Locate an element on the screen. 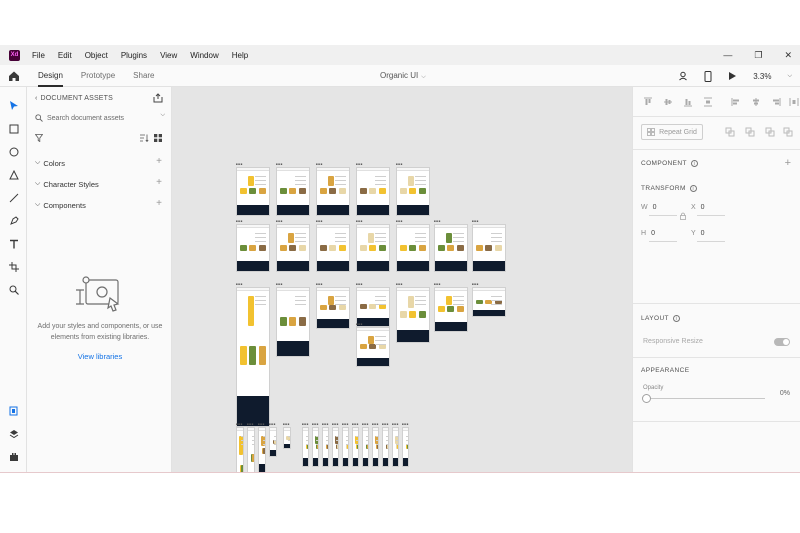 Image resolution: width=800 pixels, height=533 pixels. distribute-vertical-icon is located at coordinates (708, 102).